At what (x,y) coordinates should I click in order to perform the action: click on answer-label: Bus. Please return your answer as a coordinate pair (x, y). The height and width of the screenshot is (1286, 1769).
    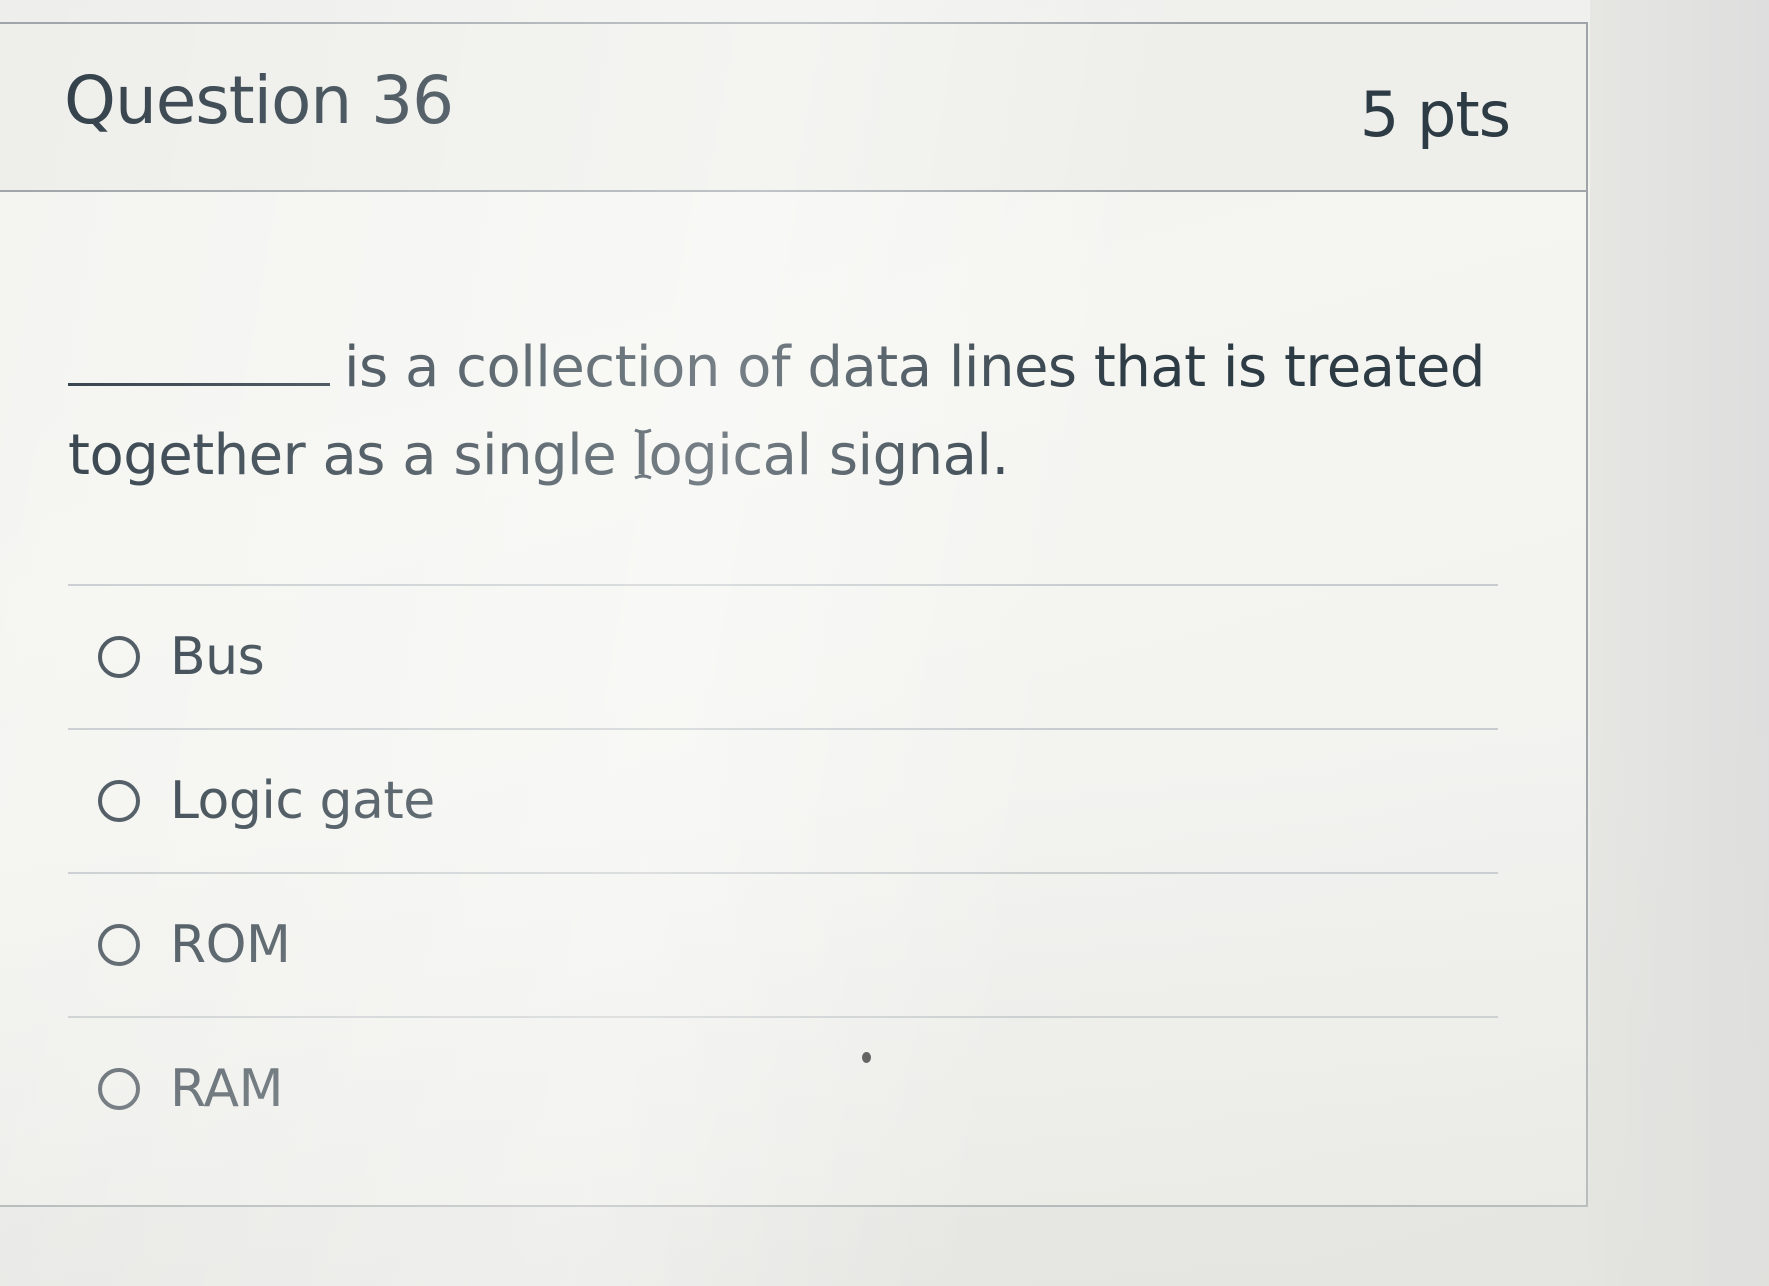
    Looking at the image, I should click on (217, 657).